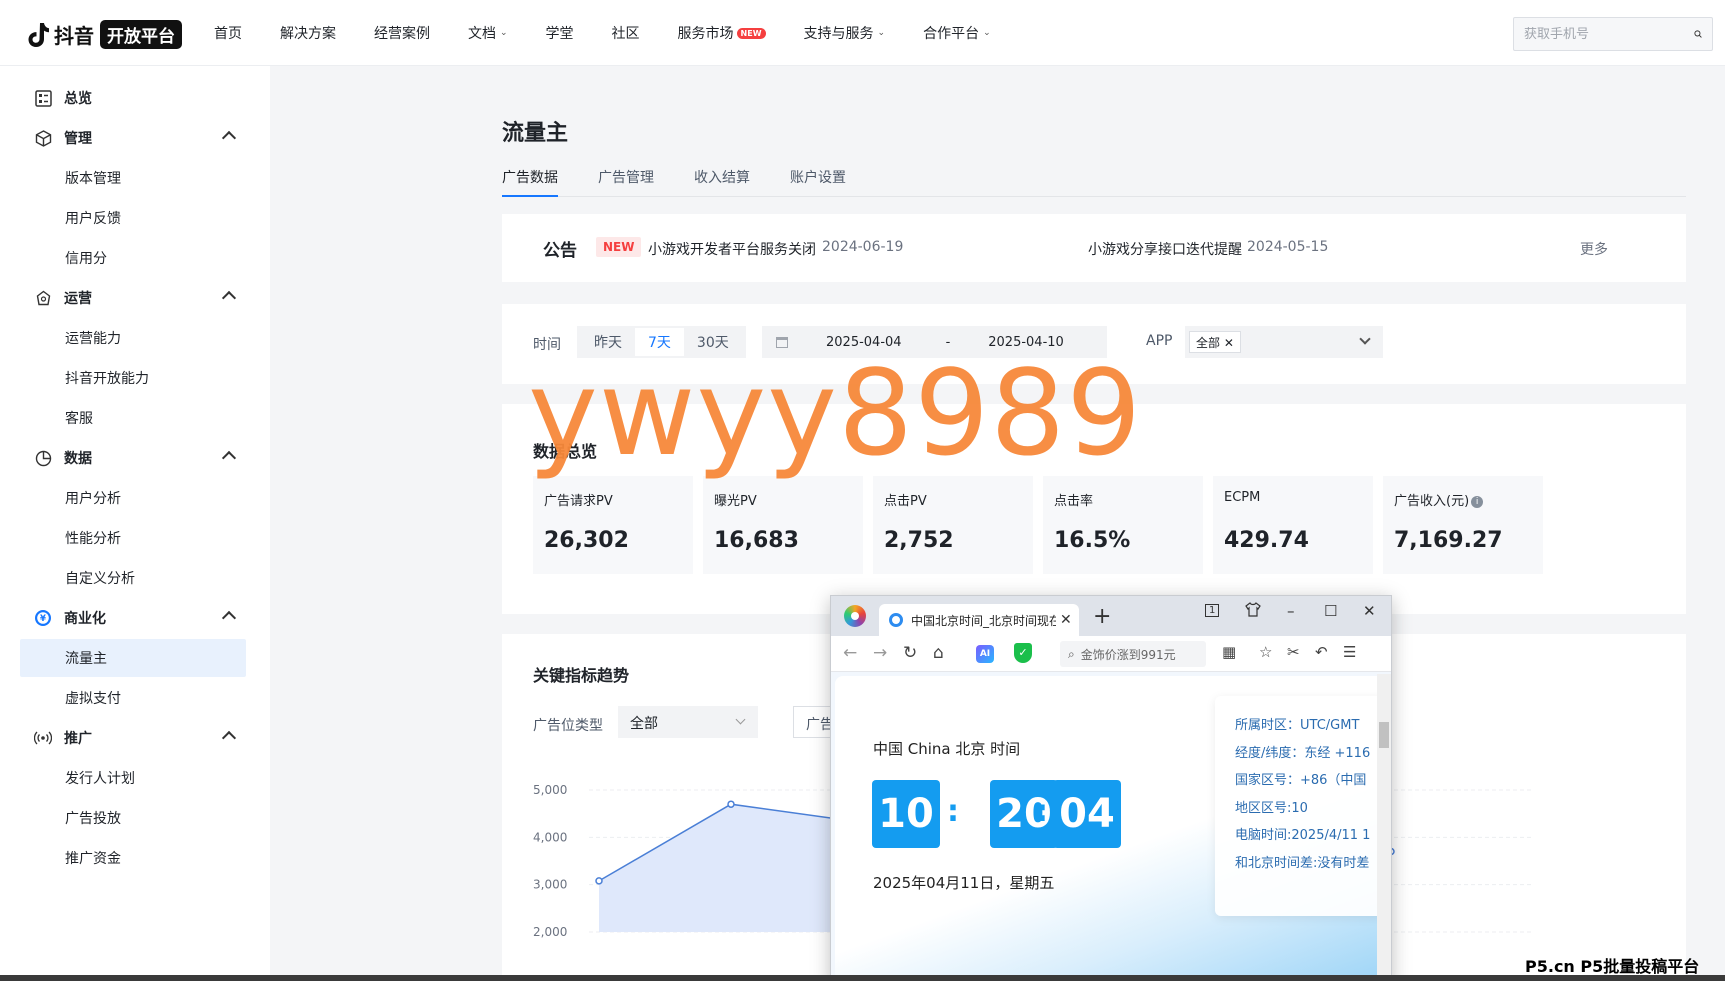  What do you see at coordinates (133, 378) in the screenshot?
I see `sidebar-item-1-1: 抖音开放能力` at bounding box center [133, 378].